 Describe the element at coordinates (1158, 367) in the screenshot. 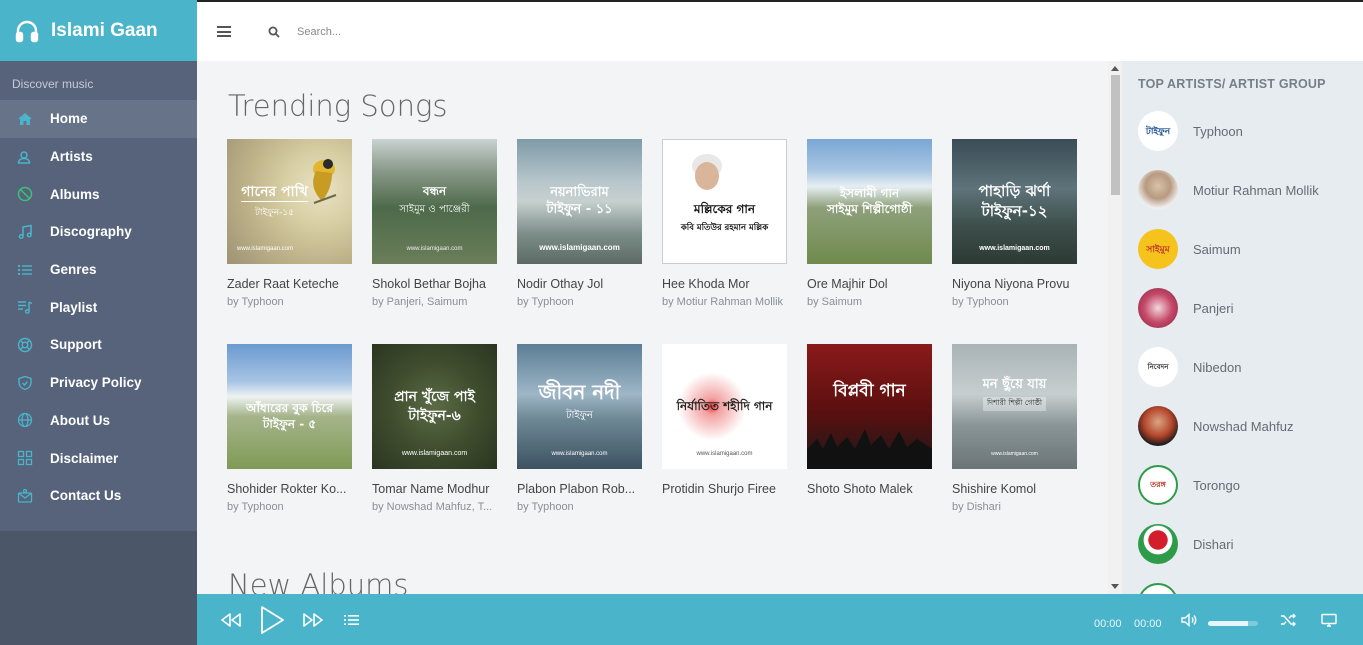

I see `avatar-logo-text: নিবেদন` at that location.